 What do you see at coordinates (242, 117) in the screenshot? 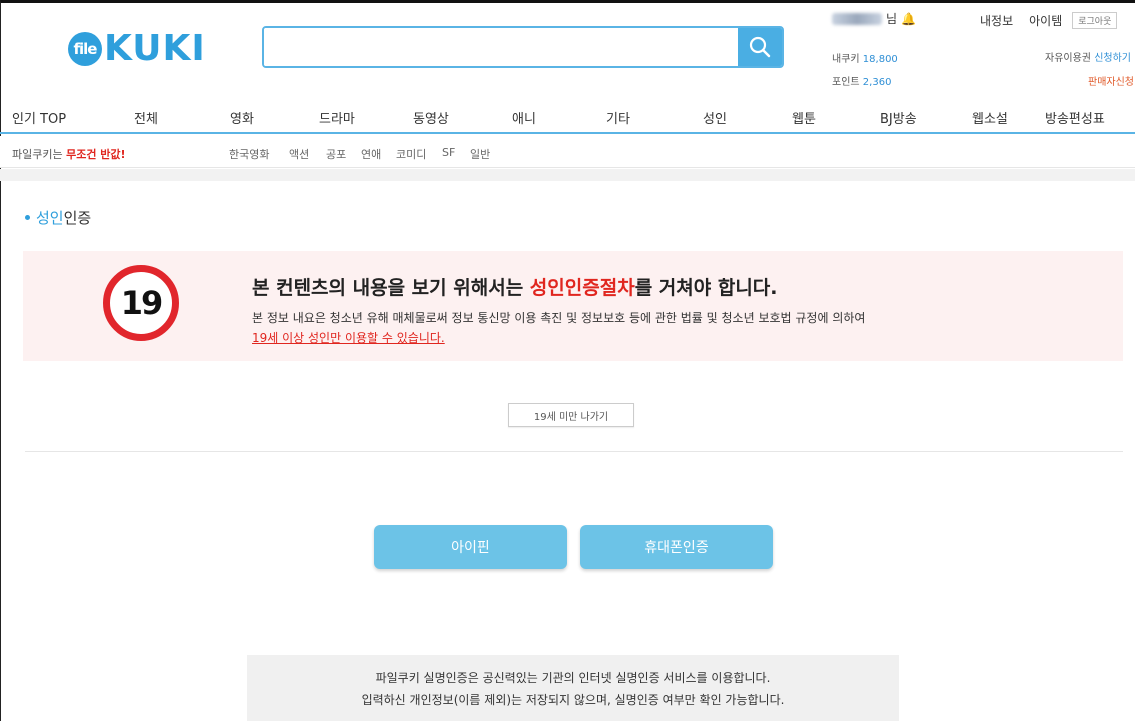
I see `nav-movie: 영화` at bounding box center [242, 117].